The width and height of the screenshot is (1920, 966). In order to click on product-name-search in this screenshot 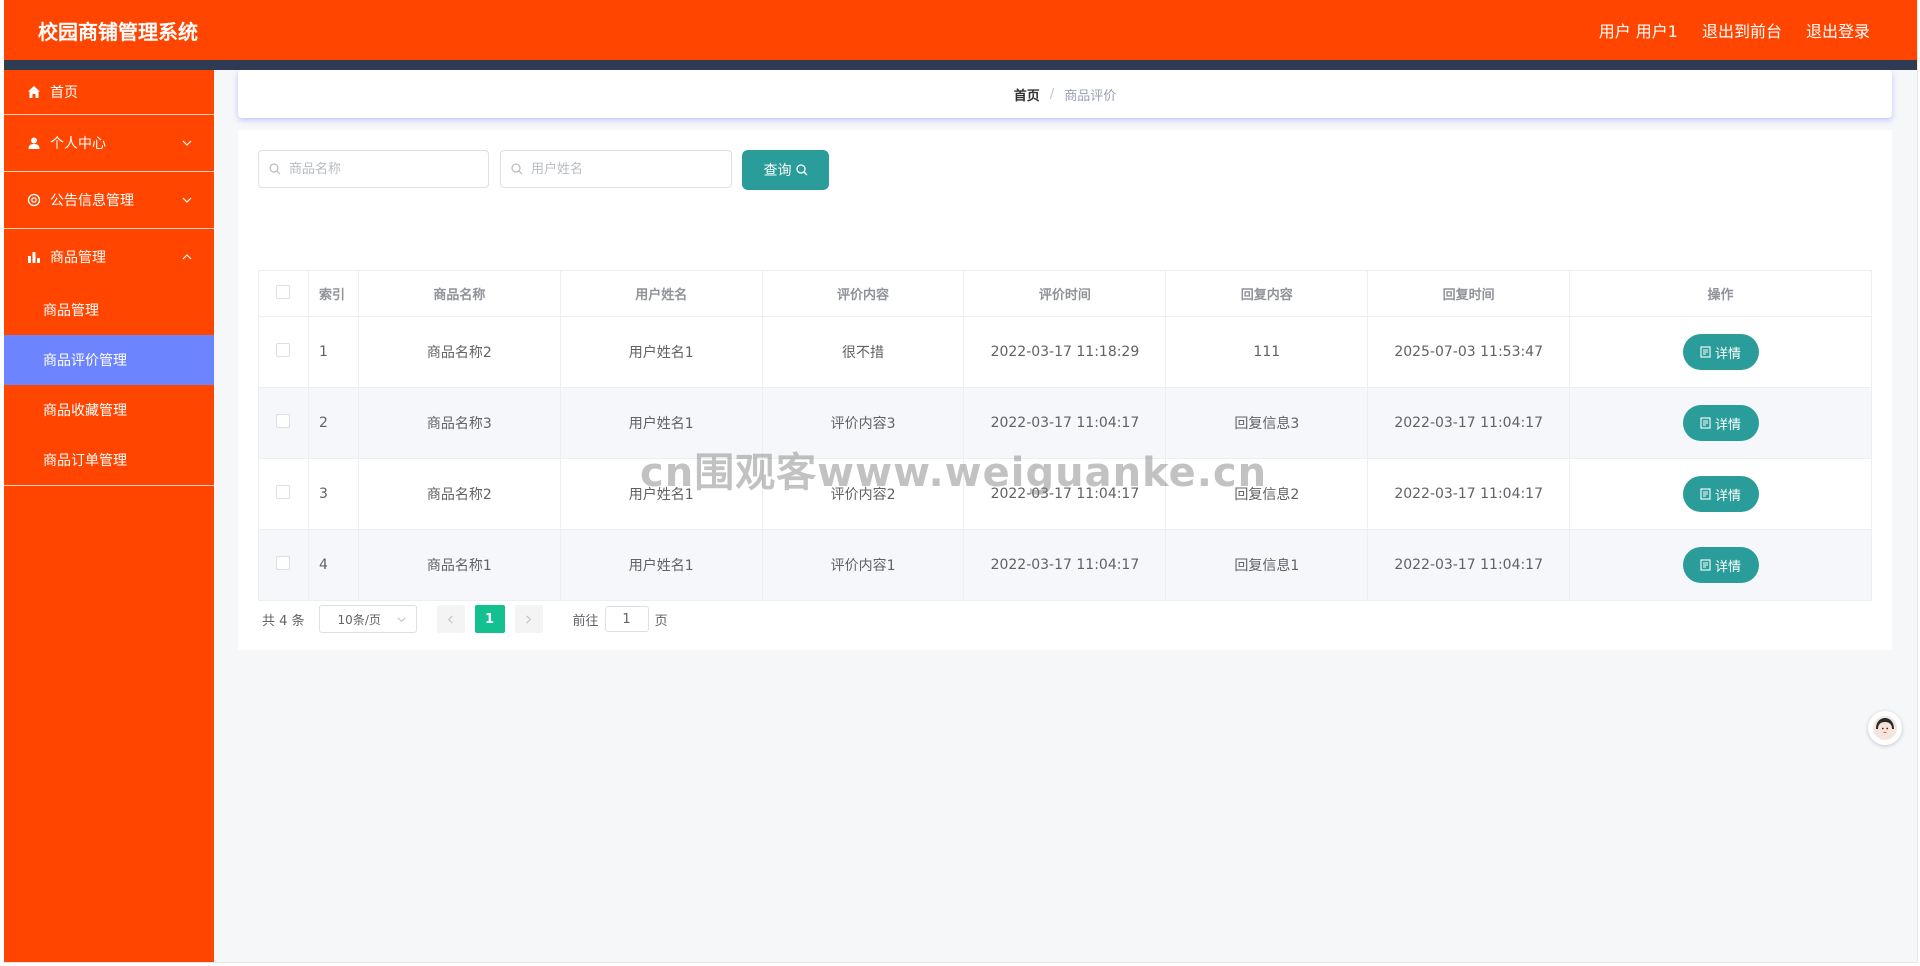, I will do `click(373, 169)`.